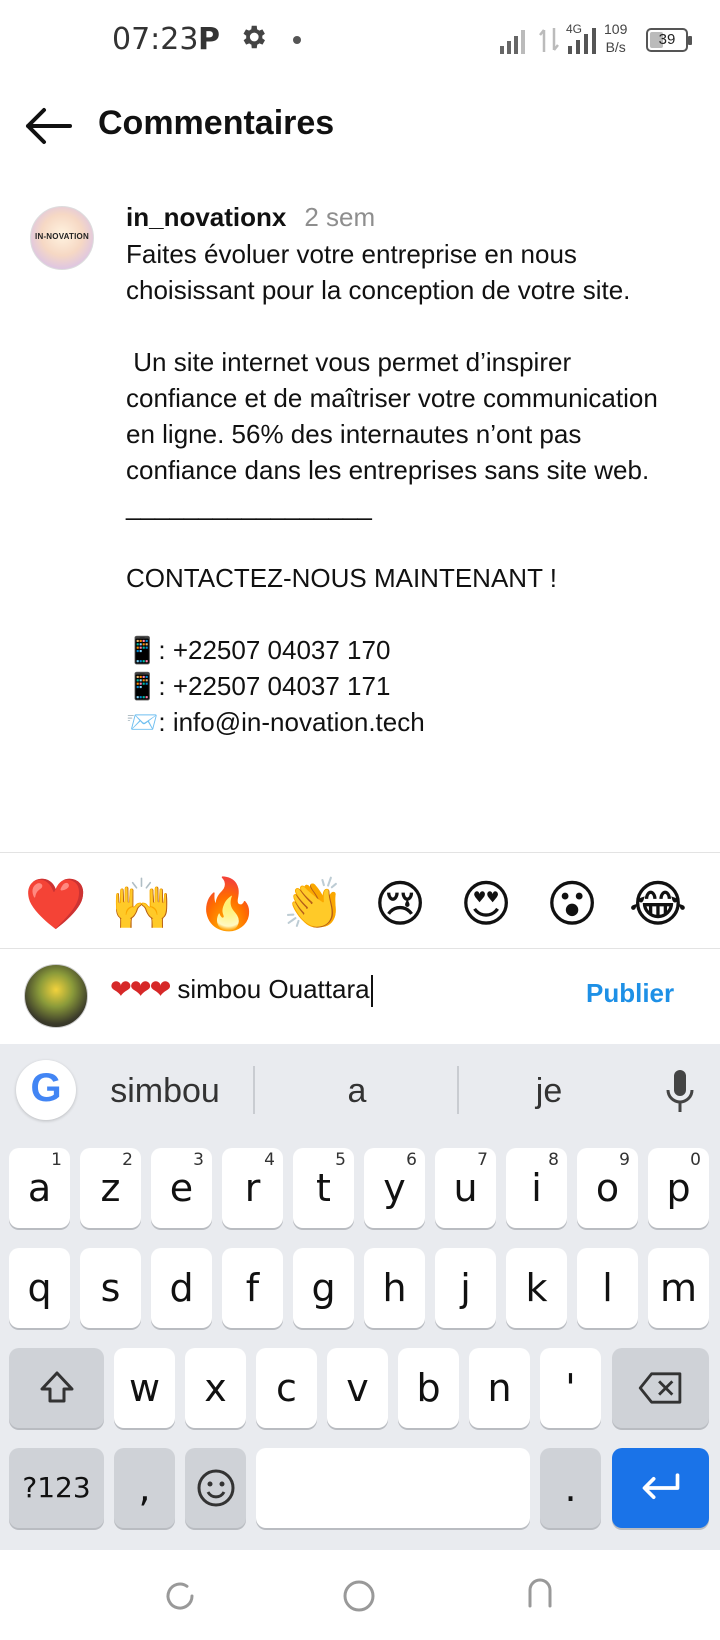  What do you see at coordinates (630, 993) in the screenshot?
I see `publish-button: Publier` at bounding box center [630, 993].